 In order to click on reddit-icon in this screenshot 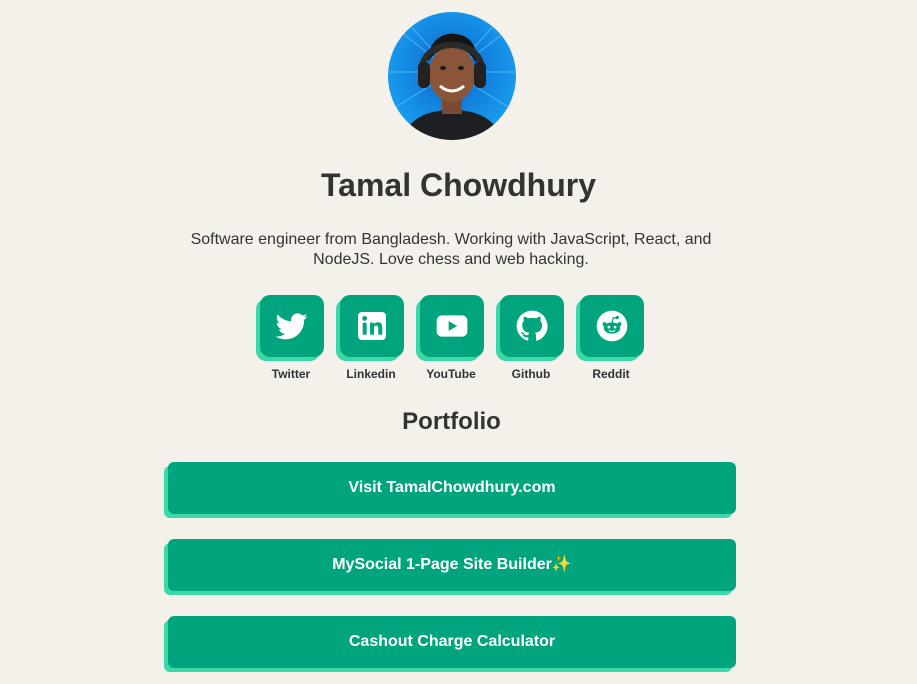, I will do `click(612, 326)`.